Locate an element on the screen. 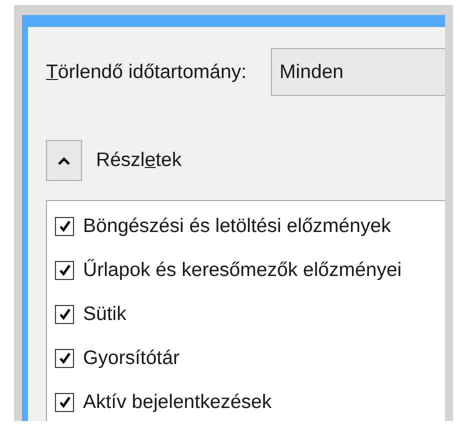  details-toggle-button is located at coordinates (64, 160).